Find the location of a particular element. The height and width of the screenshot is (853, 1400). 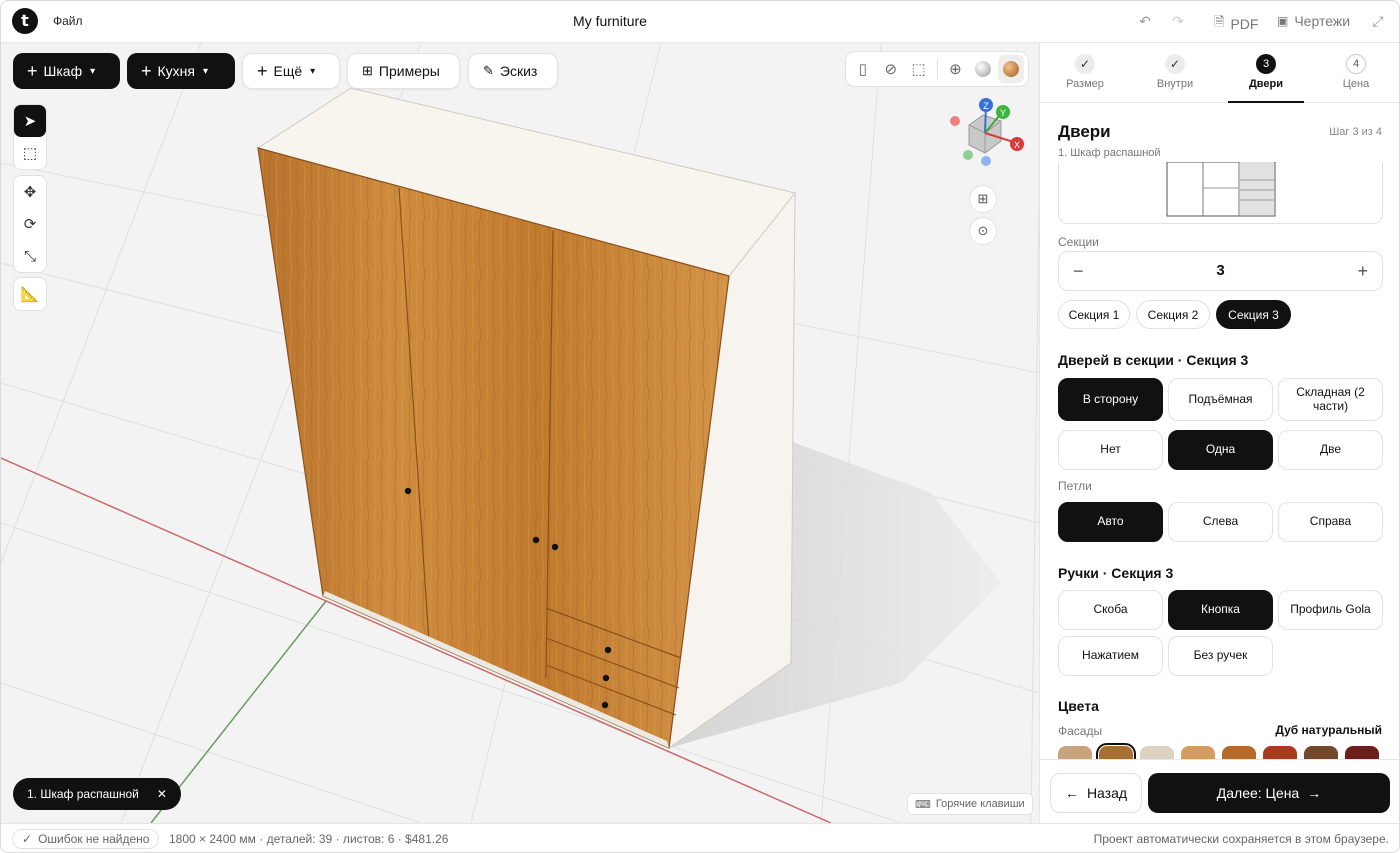

check-circle-icon: ✓ is located at coordinates (27, 839).